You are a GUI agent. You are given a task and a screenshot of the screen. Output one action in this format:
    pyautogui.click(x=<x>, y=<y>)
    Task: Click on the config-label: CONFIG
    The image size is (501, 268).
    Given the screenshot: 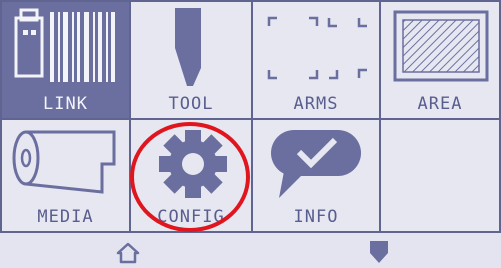 What is the action you would take?
    pyautogui.click(x=191, y=217)
    